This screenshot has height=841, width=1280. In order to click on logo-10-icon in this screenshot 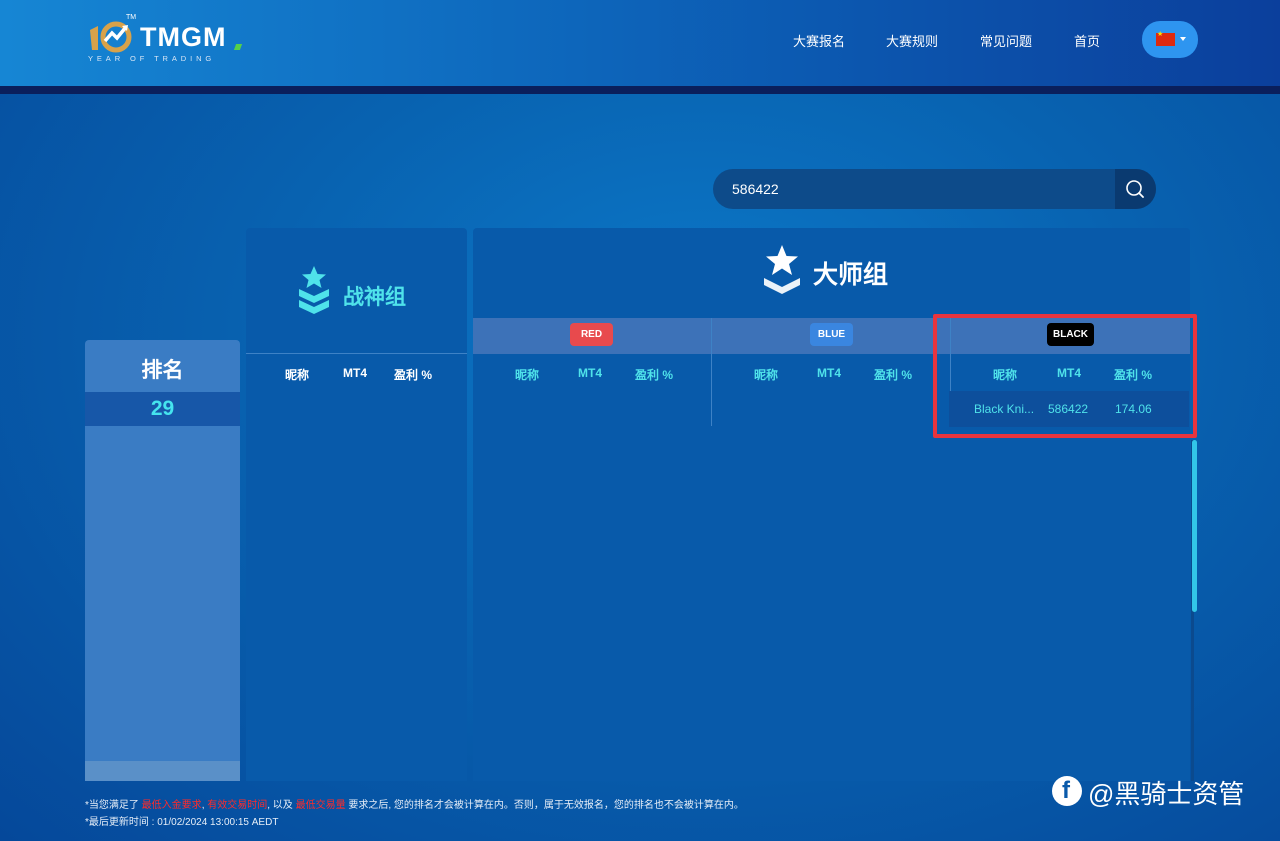, I will do `click(111, 37)`.